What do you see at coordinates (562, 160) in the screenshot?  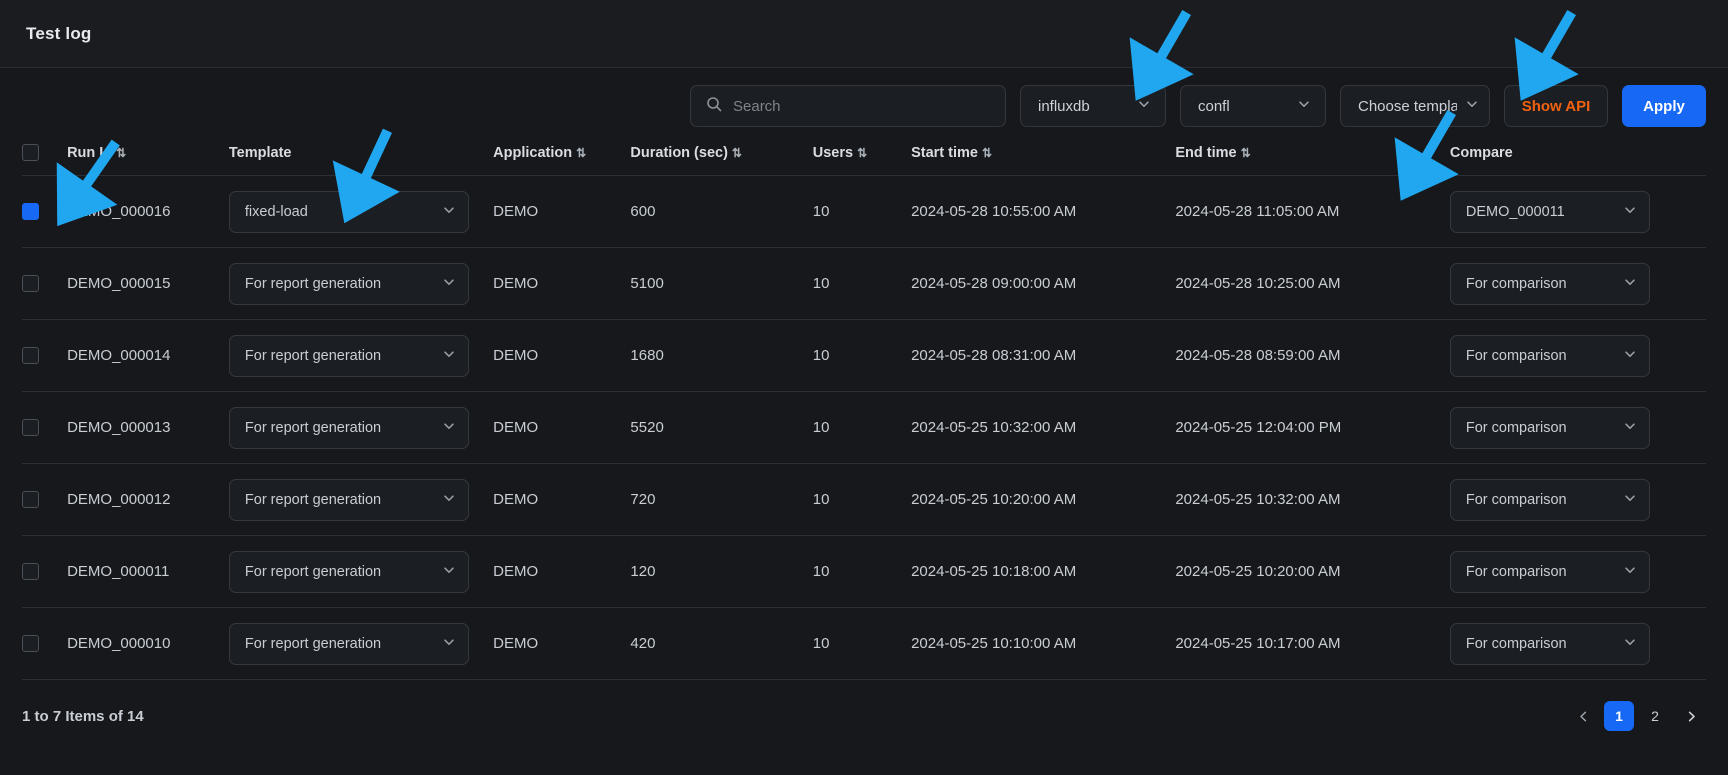 I see `th-application: Application ⇅` at bounding box center [562, 160].